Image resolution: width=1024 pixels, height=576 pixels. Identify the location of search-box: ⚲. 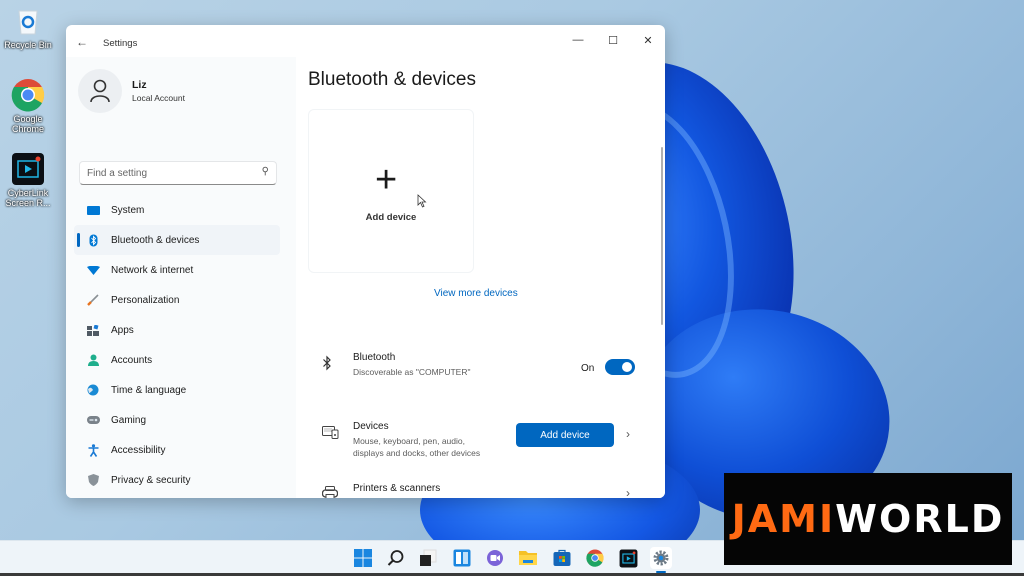
(178, 173).